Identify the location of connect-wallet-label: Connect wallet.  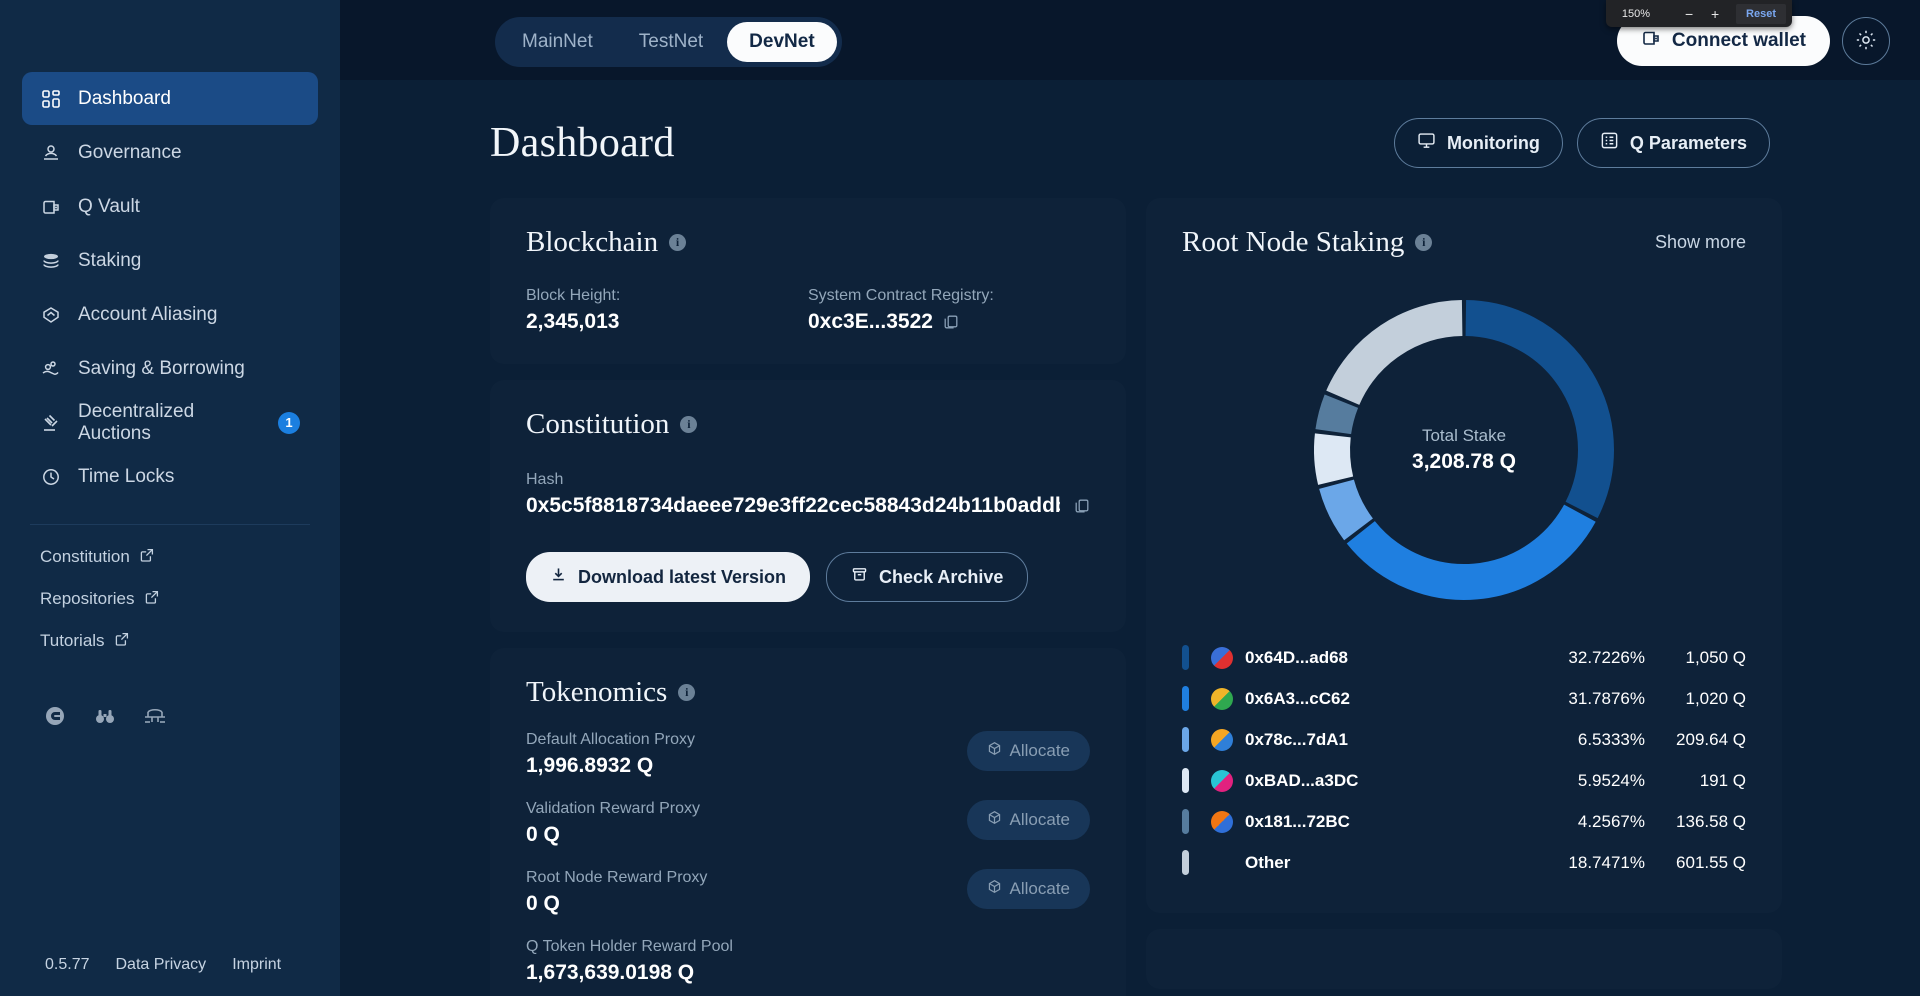
(1738, 40).